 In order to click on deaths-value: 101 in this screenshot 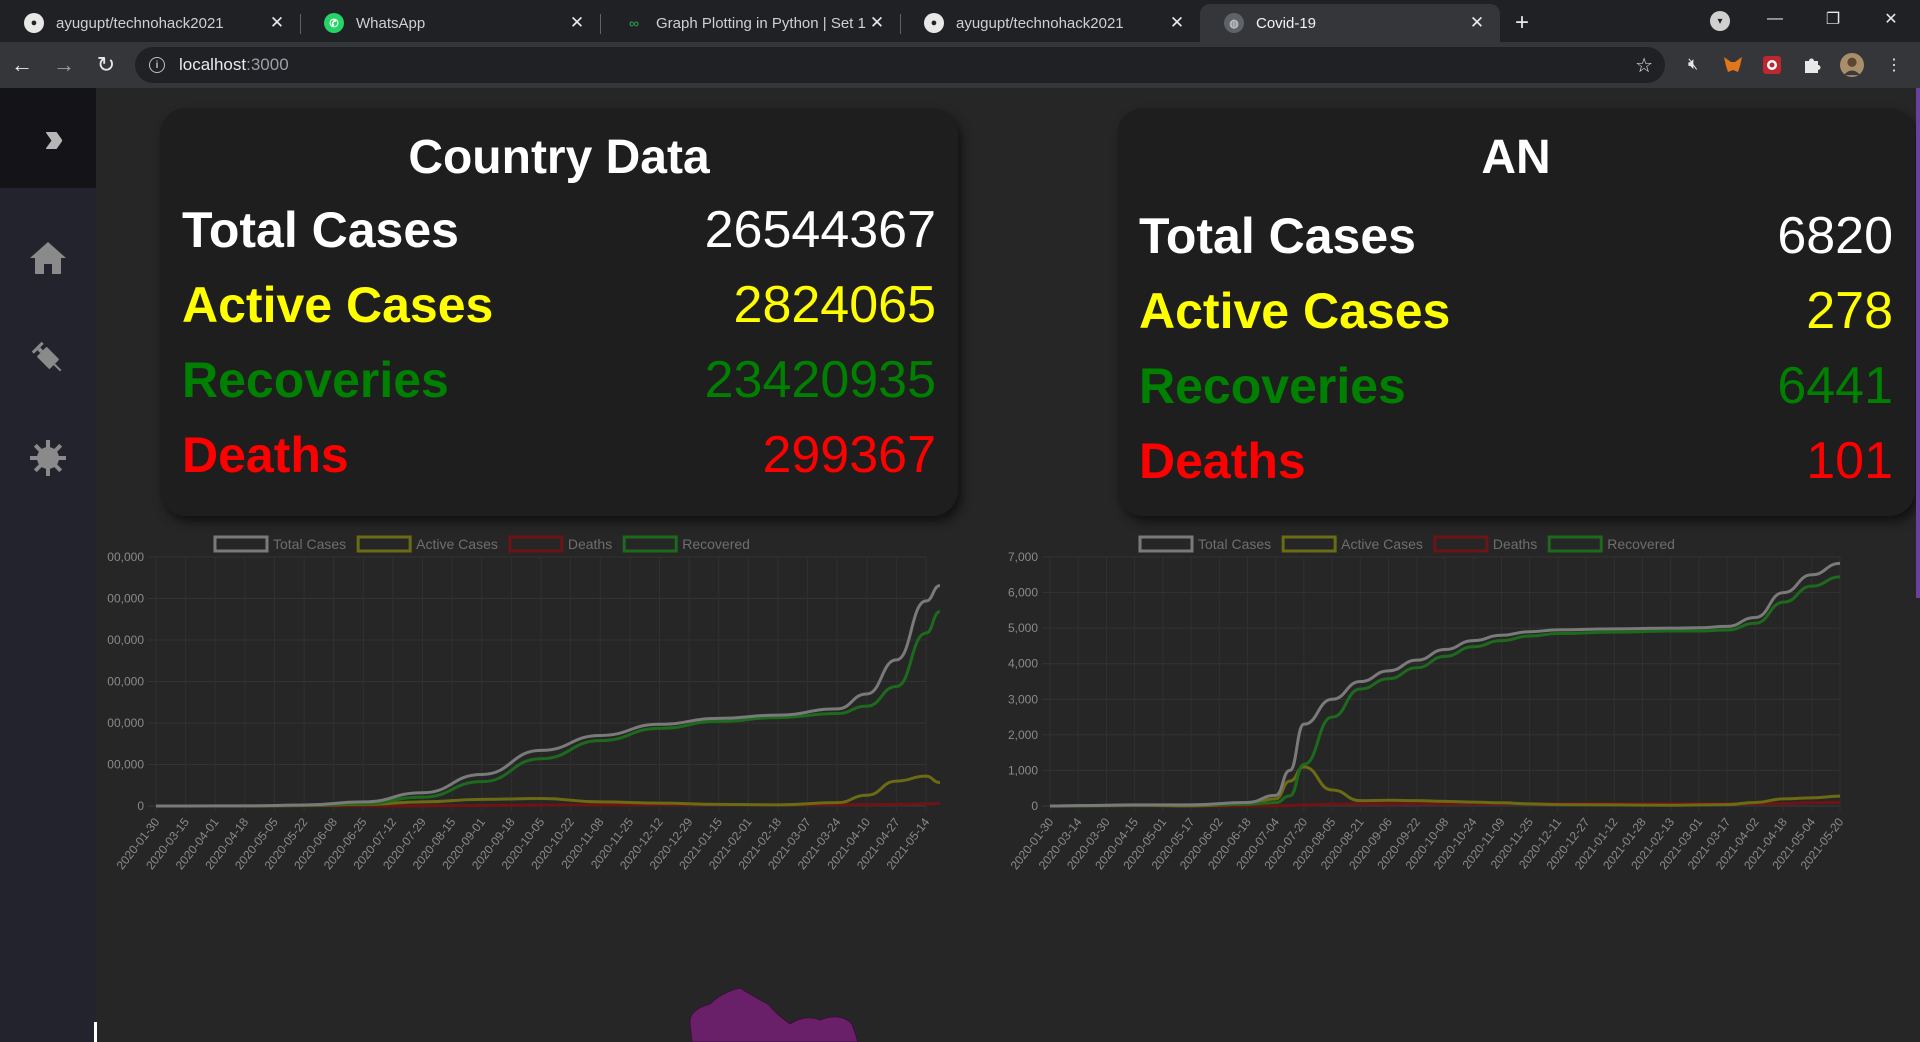, I will do `click(1849, 461)`.